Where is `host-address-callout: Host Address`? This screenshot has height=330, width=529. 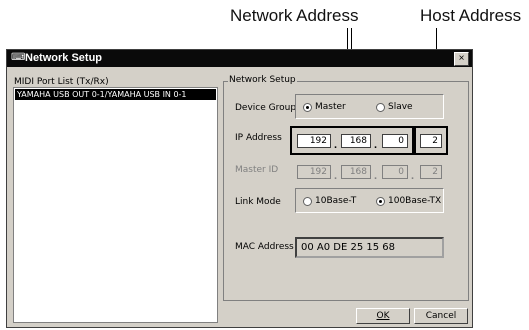 host-address-callout: Host Address is located at coordinates (471, 15).